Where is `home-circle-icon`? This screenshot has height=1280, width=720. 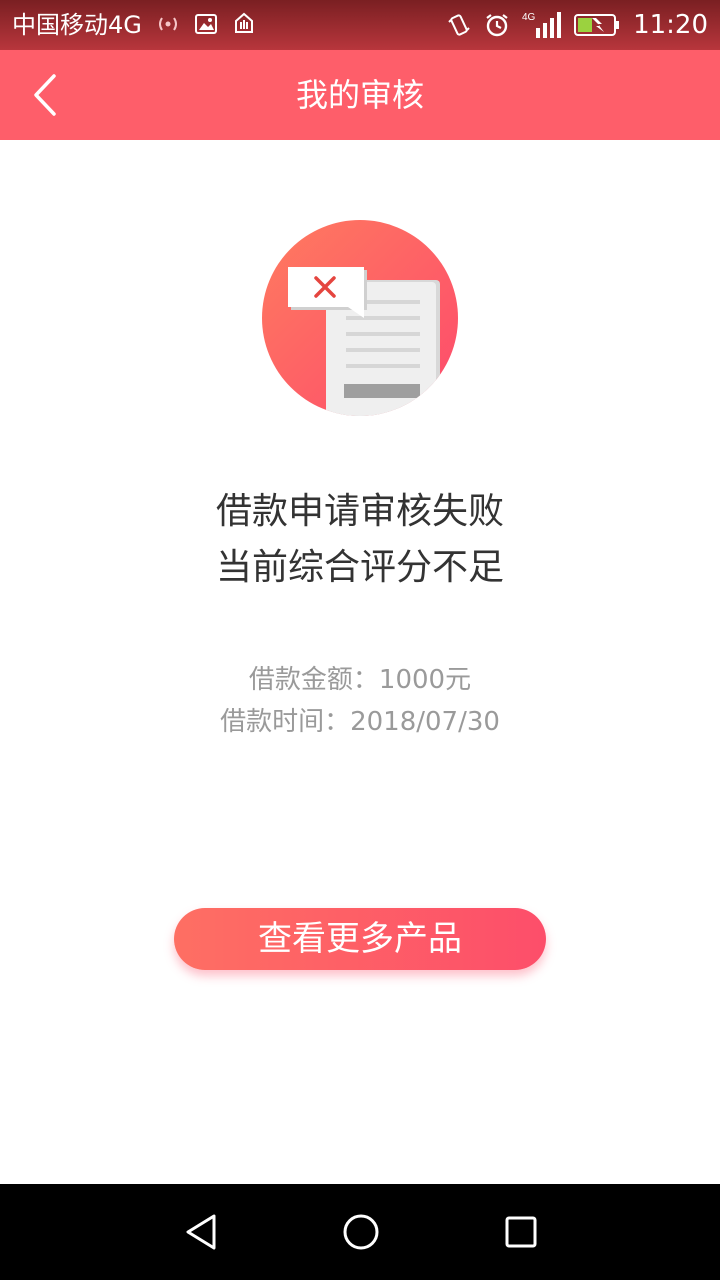 home-circle-icon is located at coordinates (361, 1232).